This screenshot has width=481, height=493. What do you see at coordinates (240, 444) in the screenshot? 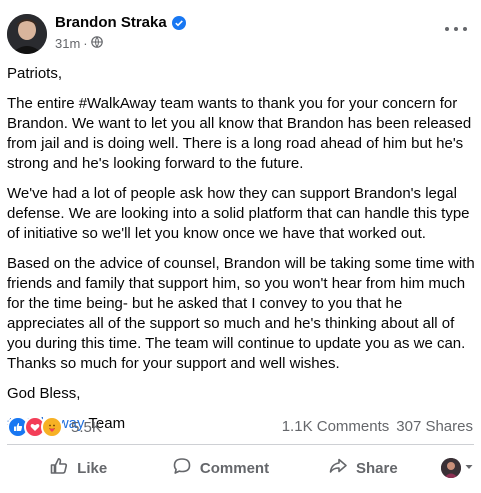
I see `divider` at bounding box center [240, 444].